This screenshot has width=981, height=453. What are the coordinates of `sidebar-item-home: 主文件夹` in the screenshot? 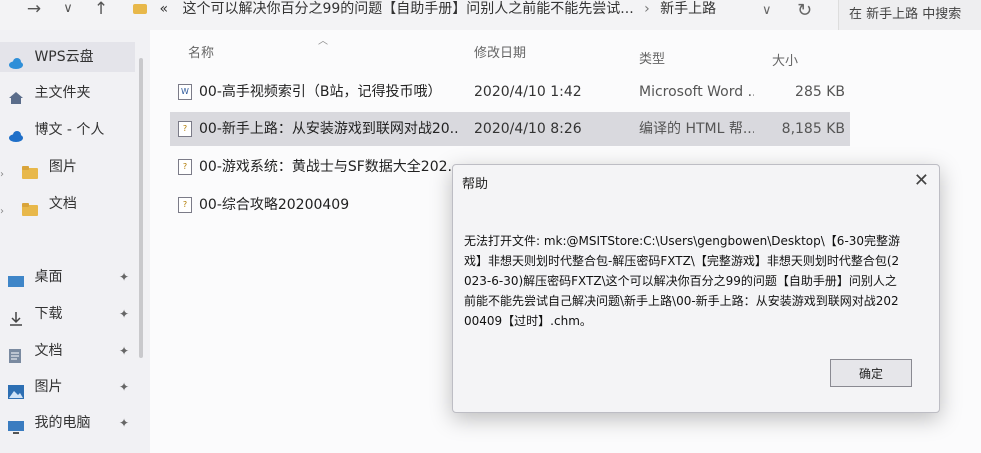 It's located at (67, 93).